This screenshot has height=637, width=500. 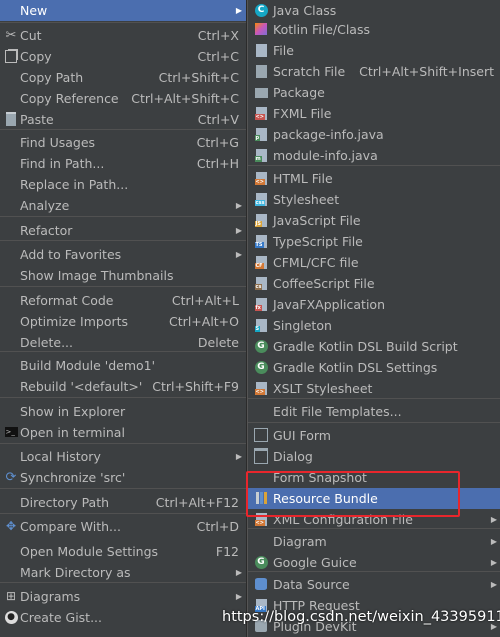 What do you see at coordinates (123, 77) in the screenshot?
I see `menu-item-copy-path: Copy Path Ctrl+Shift+C` at bounding box center [123, 77].